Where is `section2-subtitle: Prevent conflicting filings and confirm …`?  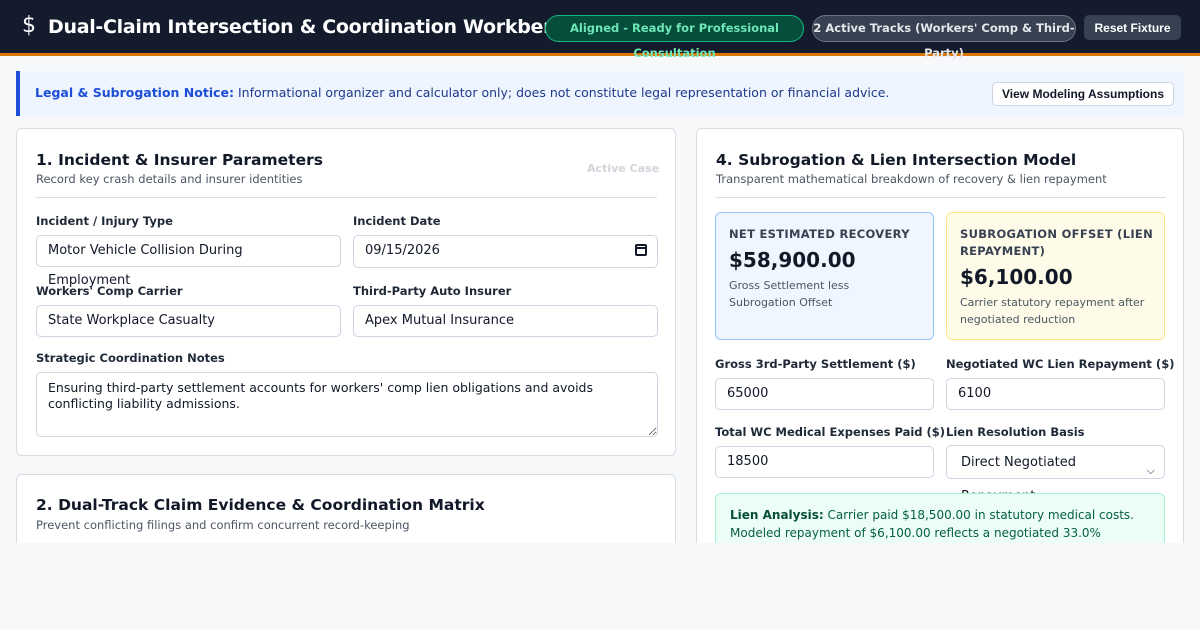 section2-subtitle: Prevent conflicting filings and confirm … is located at coordinates (223, 525).